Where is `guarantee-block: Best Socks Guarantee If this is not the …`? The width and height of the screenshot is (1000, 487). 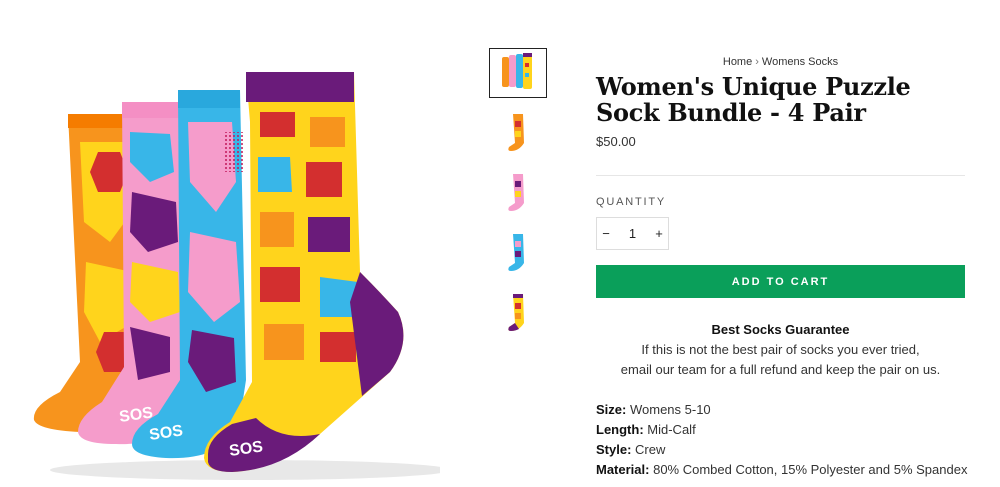
guarantee-block: Best Socks Guarantee If this is not the … is located at coordinates (780, 349).